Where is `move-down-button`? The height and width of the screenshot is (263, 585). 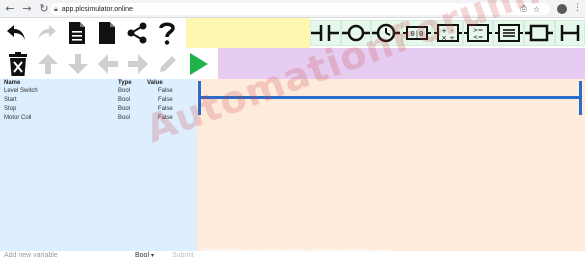
move-down-button is located at coordinates (78, 64).